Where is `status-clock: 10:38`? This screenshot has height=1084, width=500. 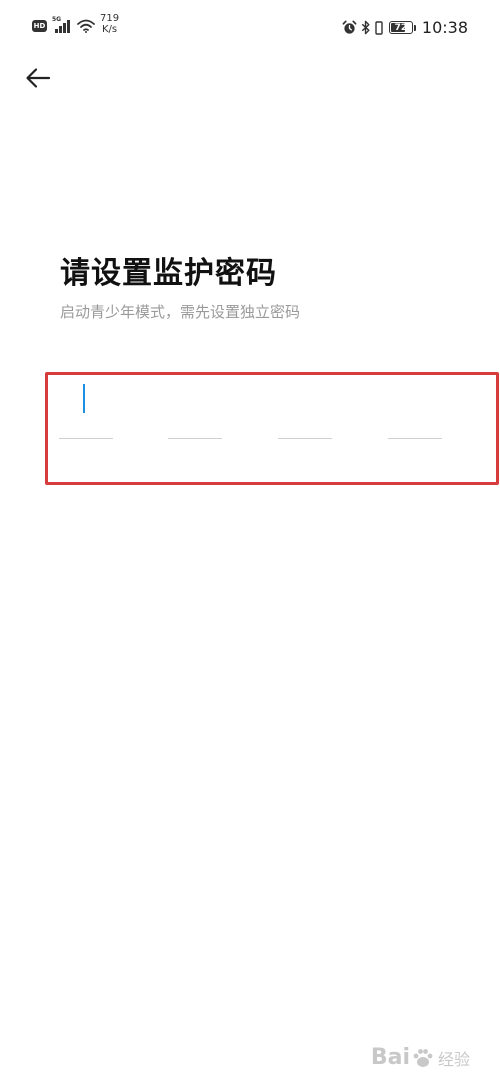 status-clock: 10:38 is located at coordinates (444, 27).